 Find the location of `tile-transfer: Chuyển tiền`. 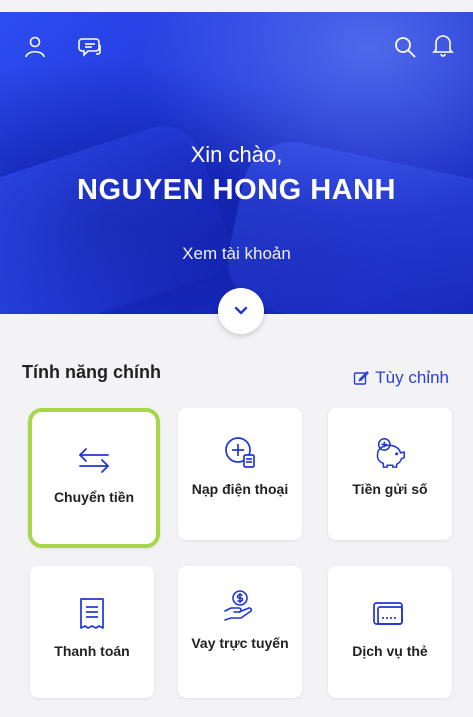

tile-transfer: Chuyển tiền is located at coordinates (94, 478).